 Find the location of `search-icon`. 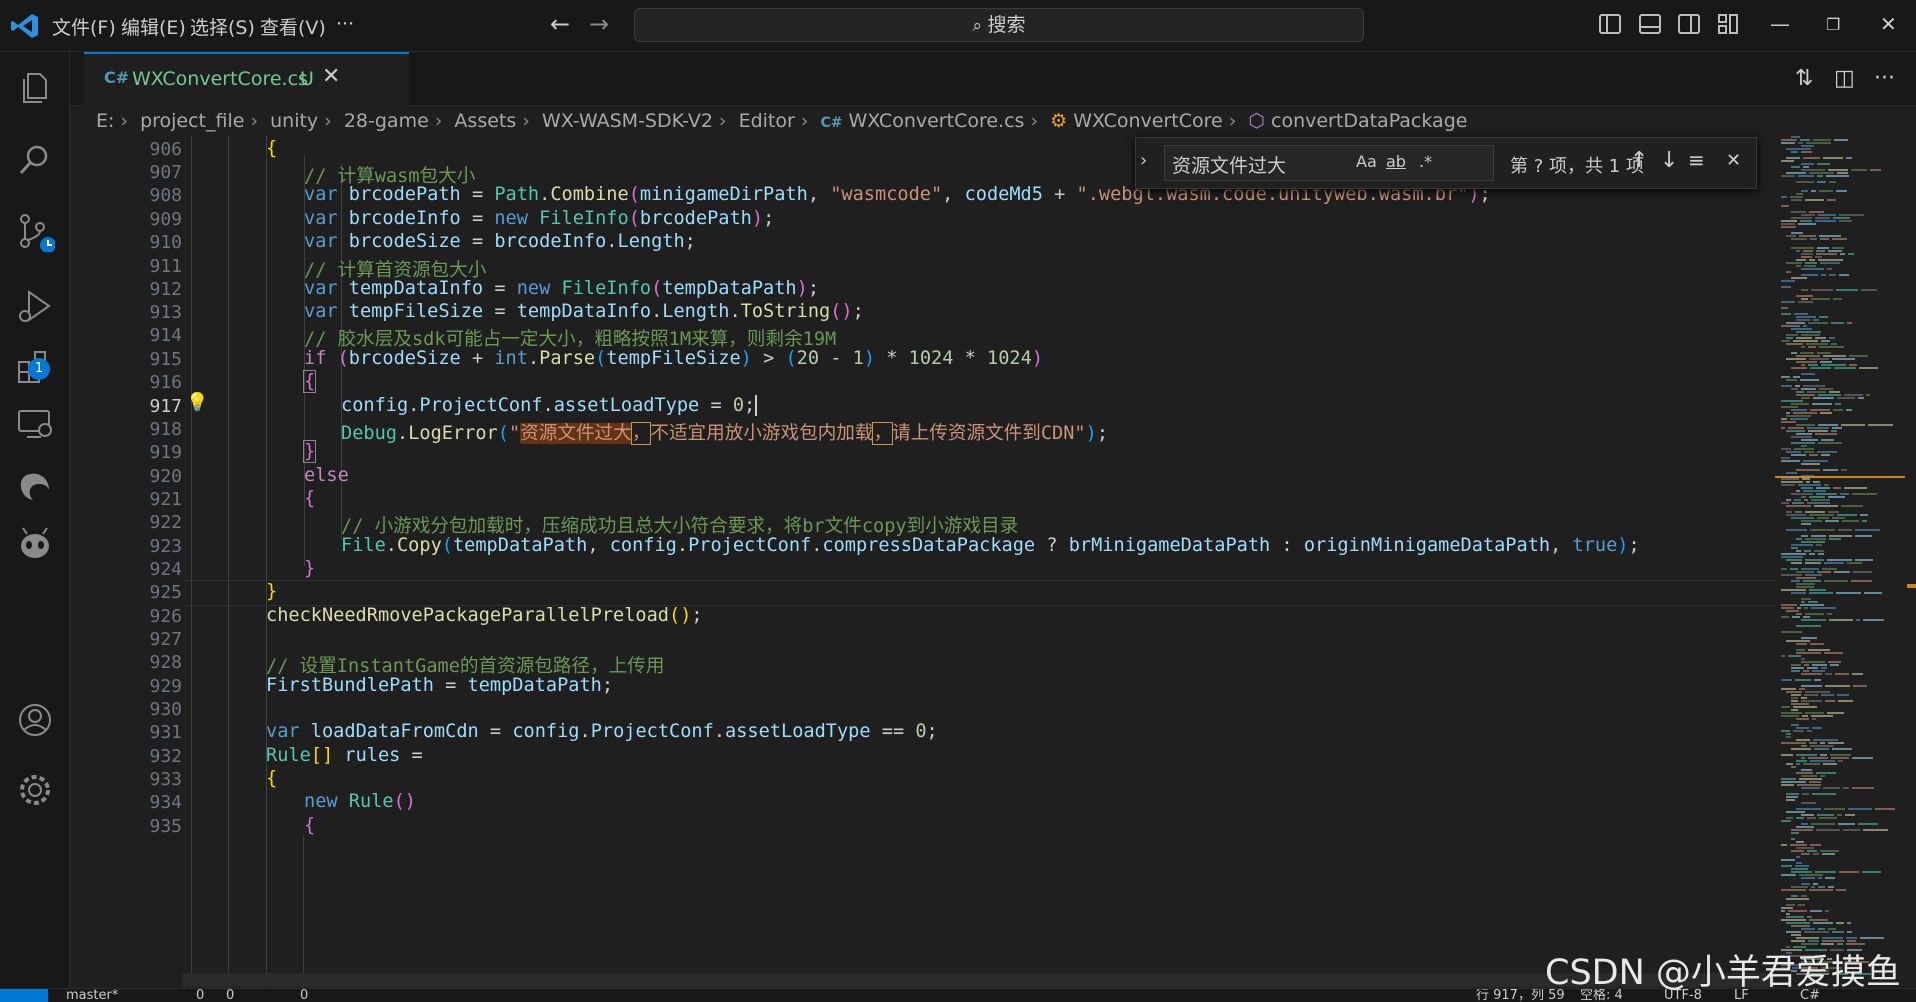

search-icon is located at coordinates (35, 160).